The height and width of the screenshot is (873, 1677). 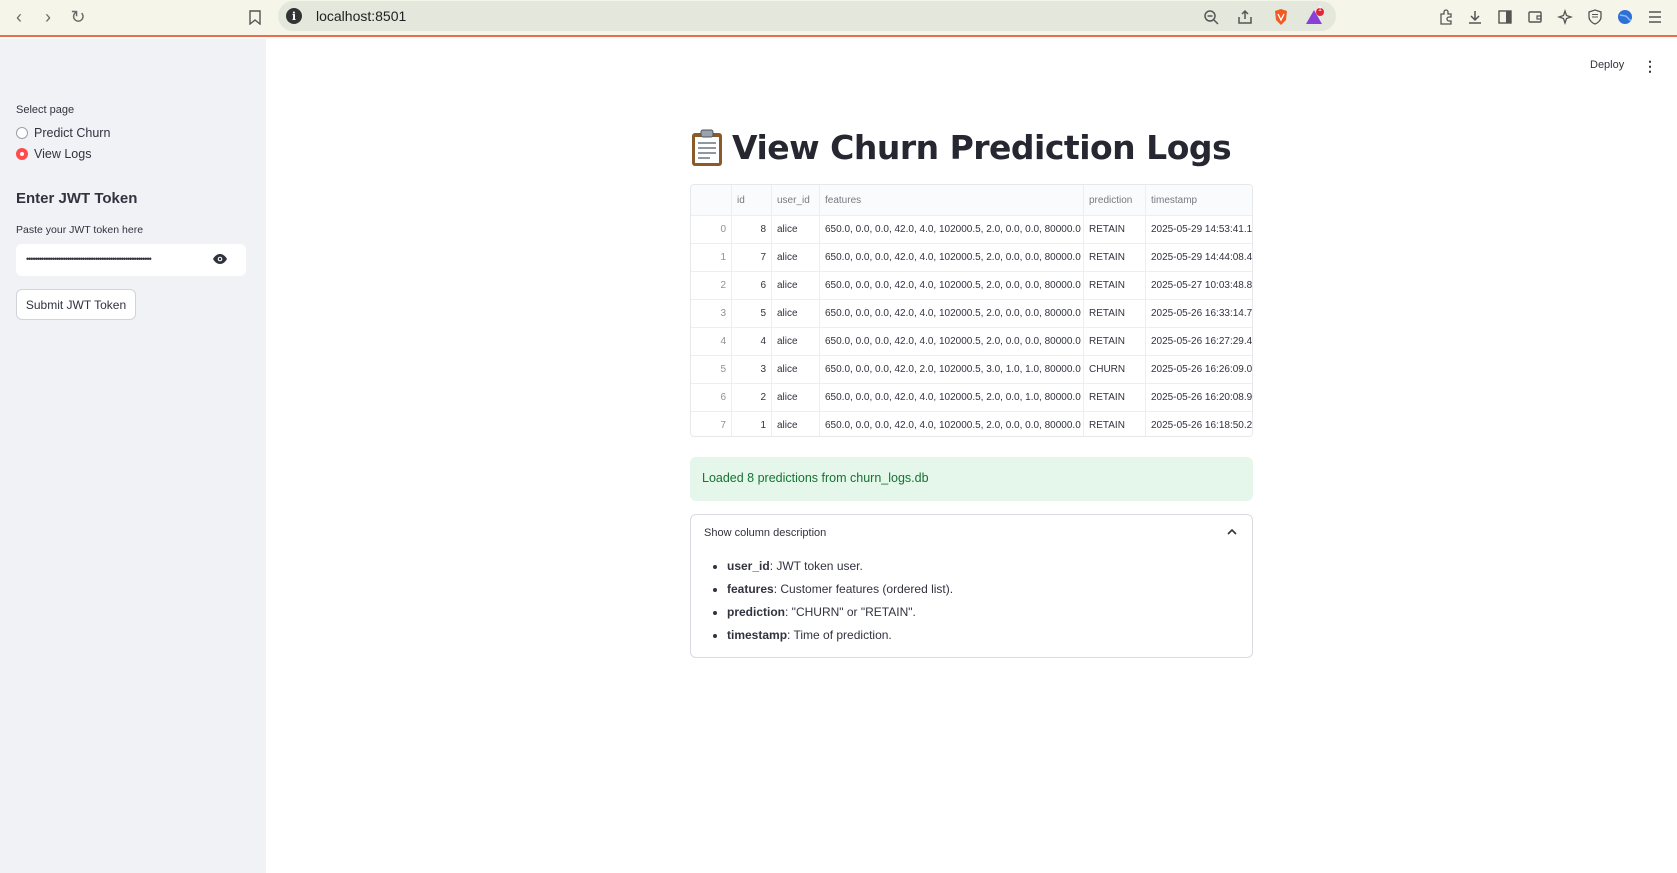 What do you see at coordinates (48, 17) in the screenshot?
I see `forward-icon: ›` at bounding box center [48, 17].